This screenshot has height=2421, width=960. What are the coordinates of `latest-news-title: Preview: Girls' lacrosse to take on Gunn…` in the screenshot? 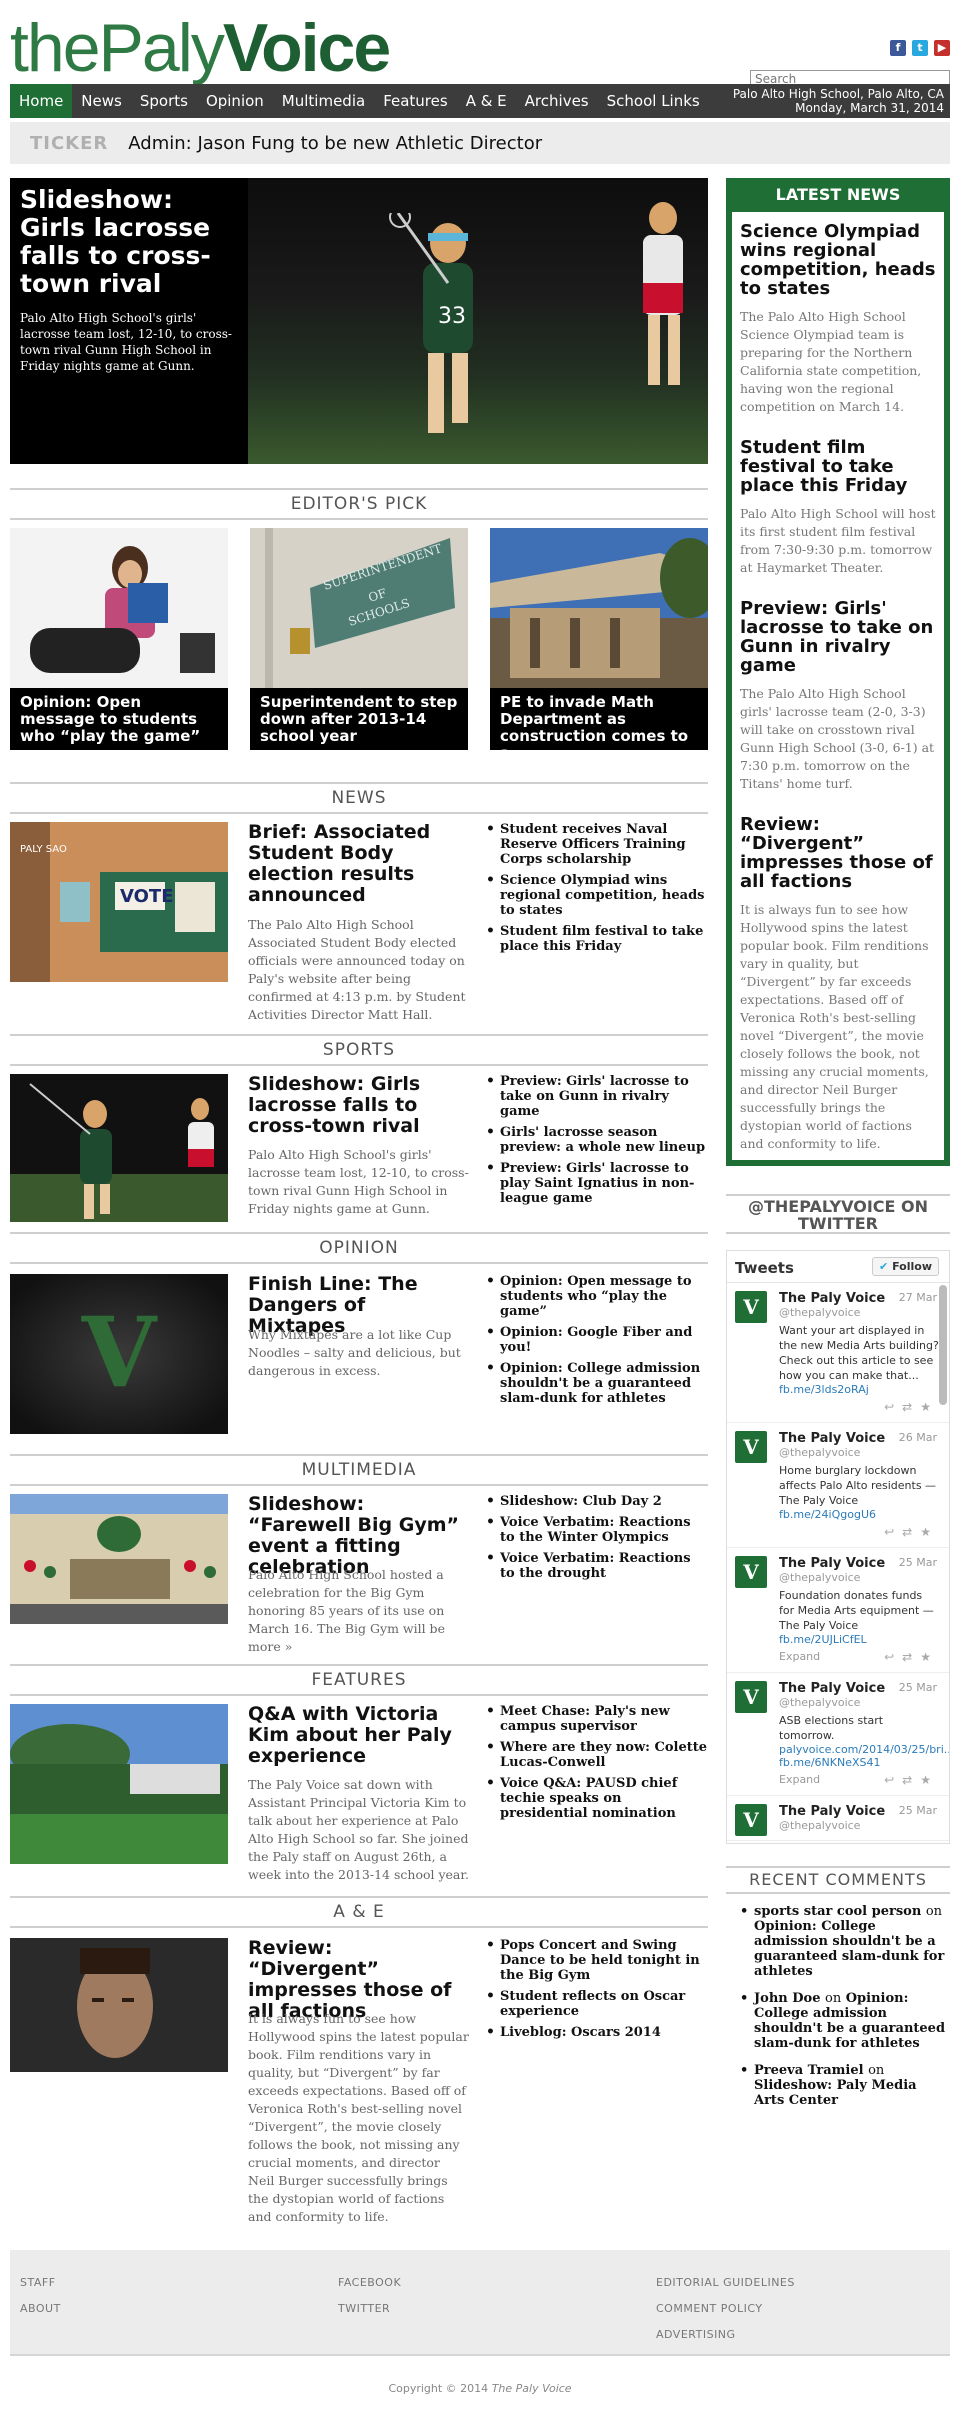 It's located at (838, 637).